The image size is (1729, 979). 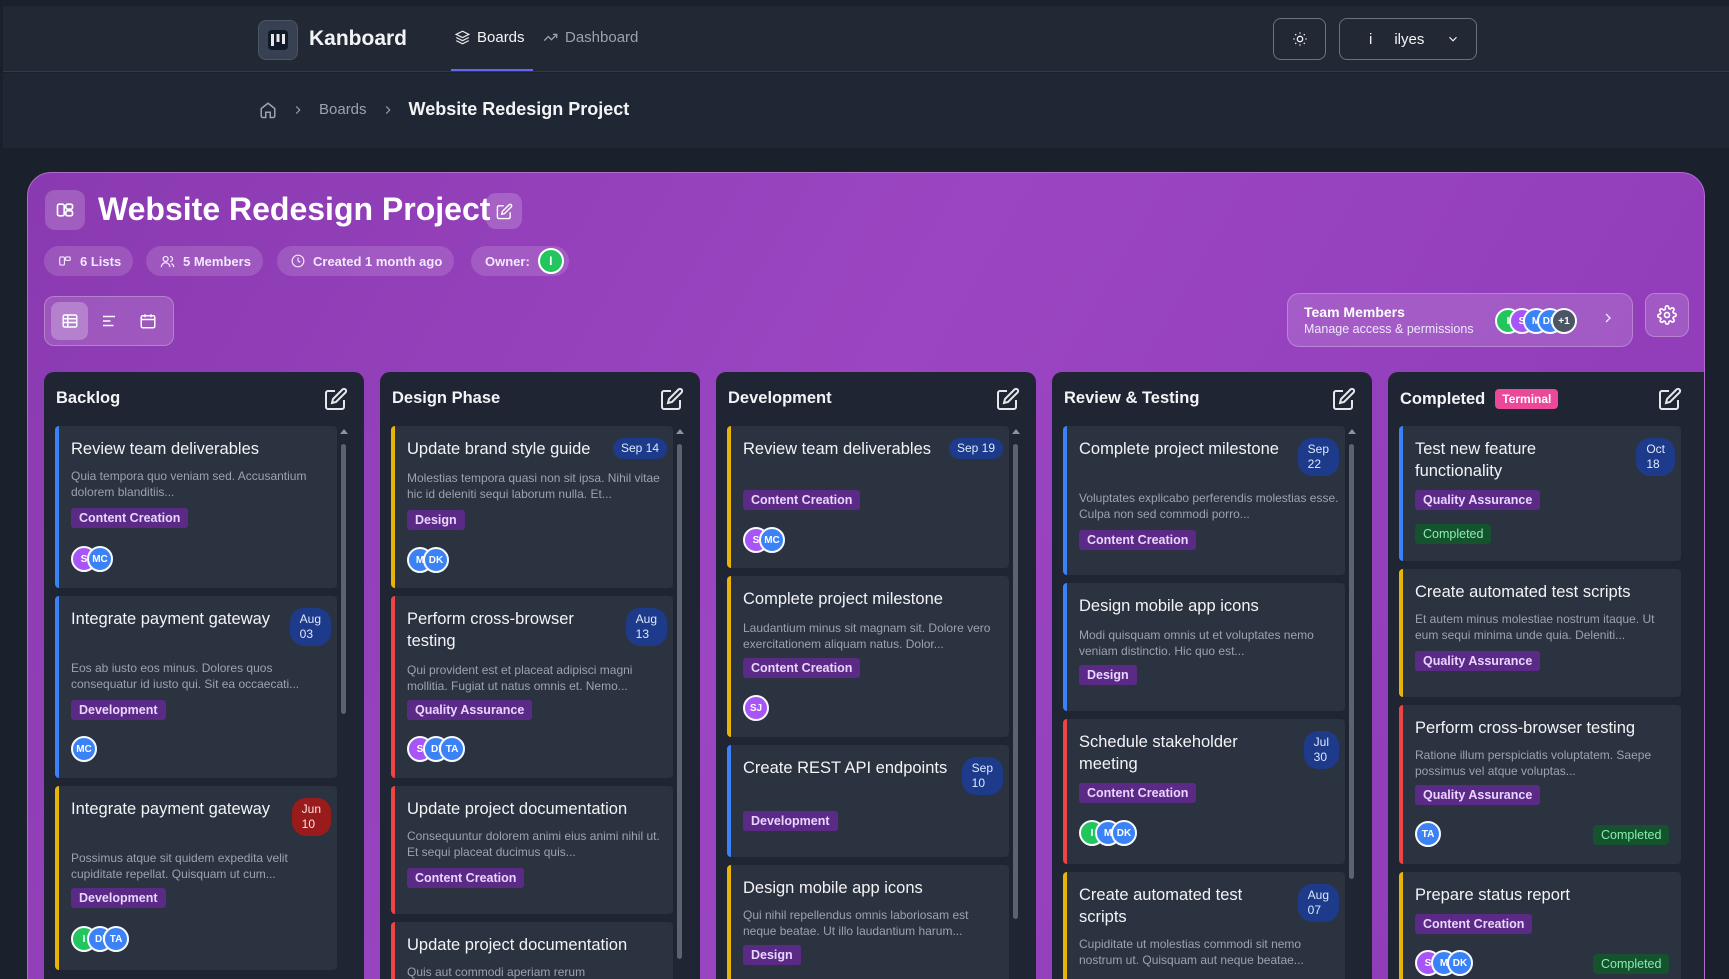 I want to click on card-assignees: MC, so click(x=84, y=749).